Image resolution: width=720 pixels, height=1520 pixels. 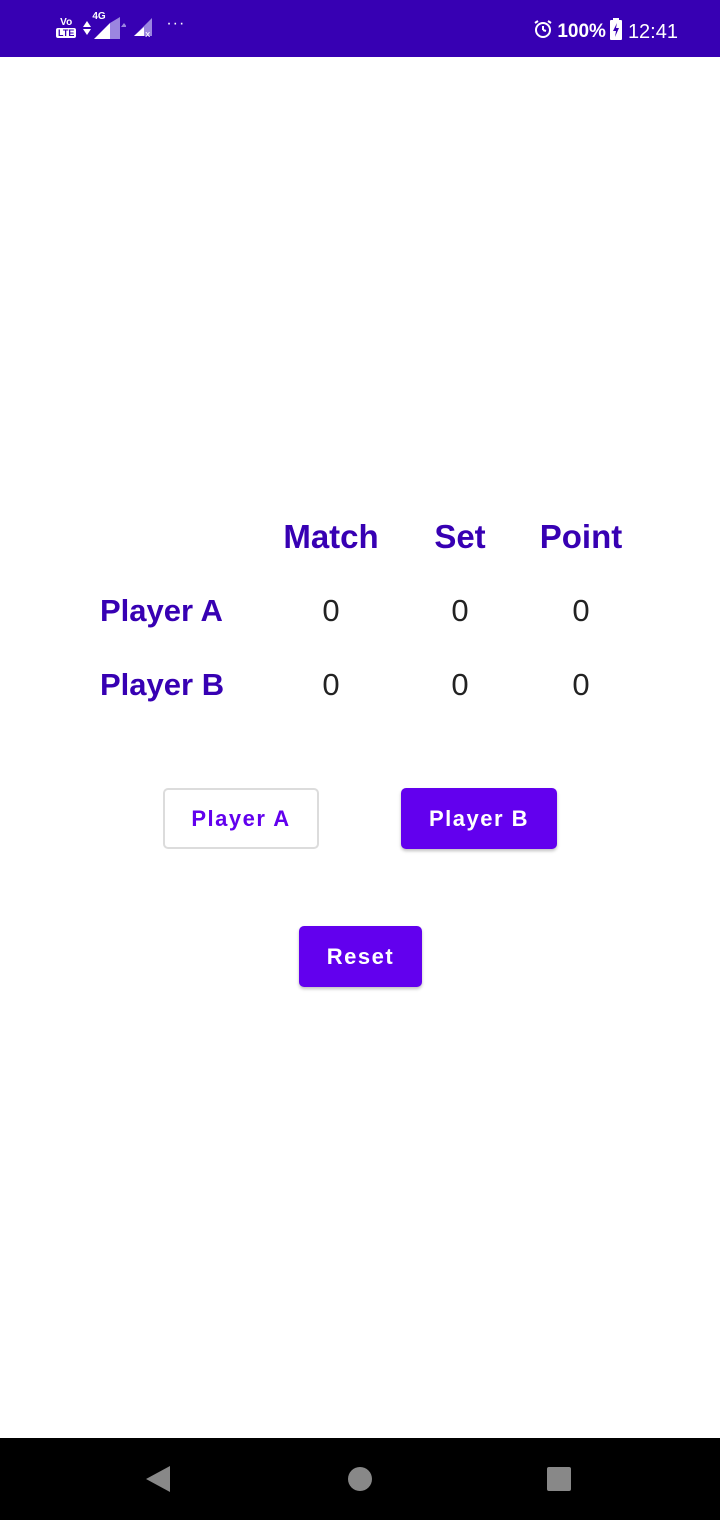 What do you see at coordinates (581, 536) in the screenshot?
I see `column-header-point: Point` at bounding box center [581, 536].